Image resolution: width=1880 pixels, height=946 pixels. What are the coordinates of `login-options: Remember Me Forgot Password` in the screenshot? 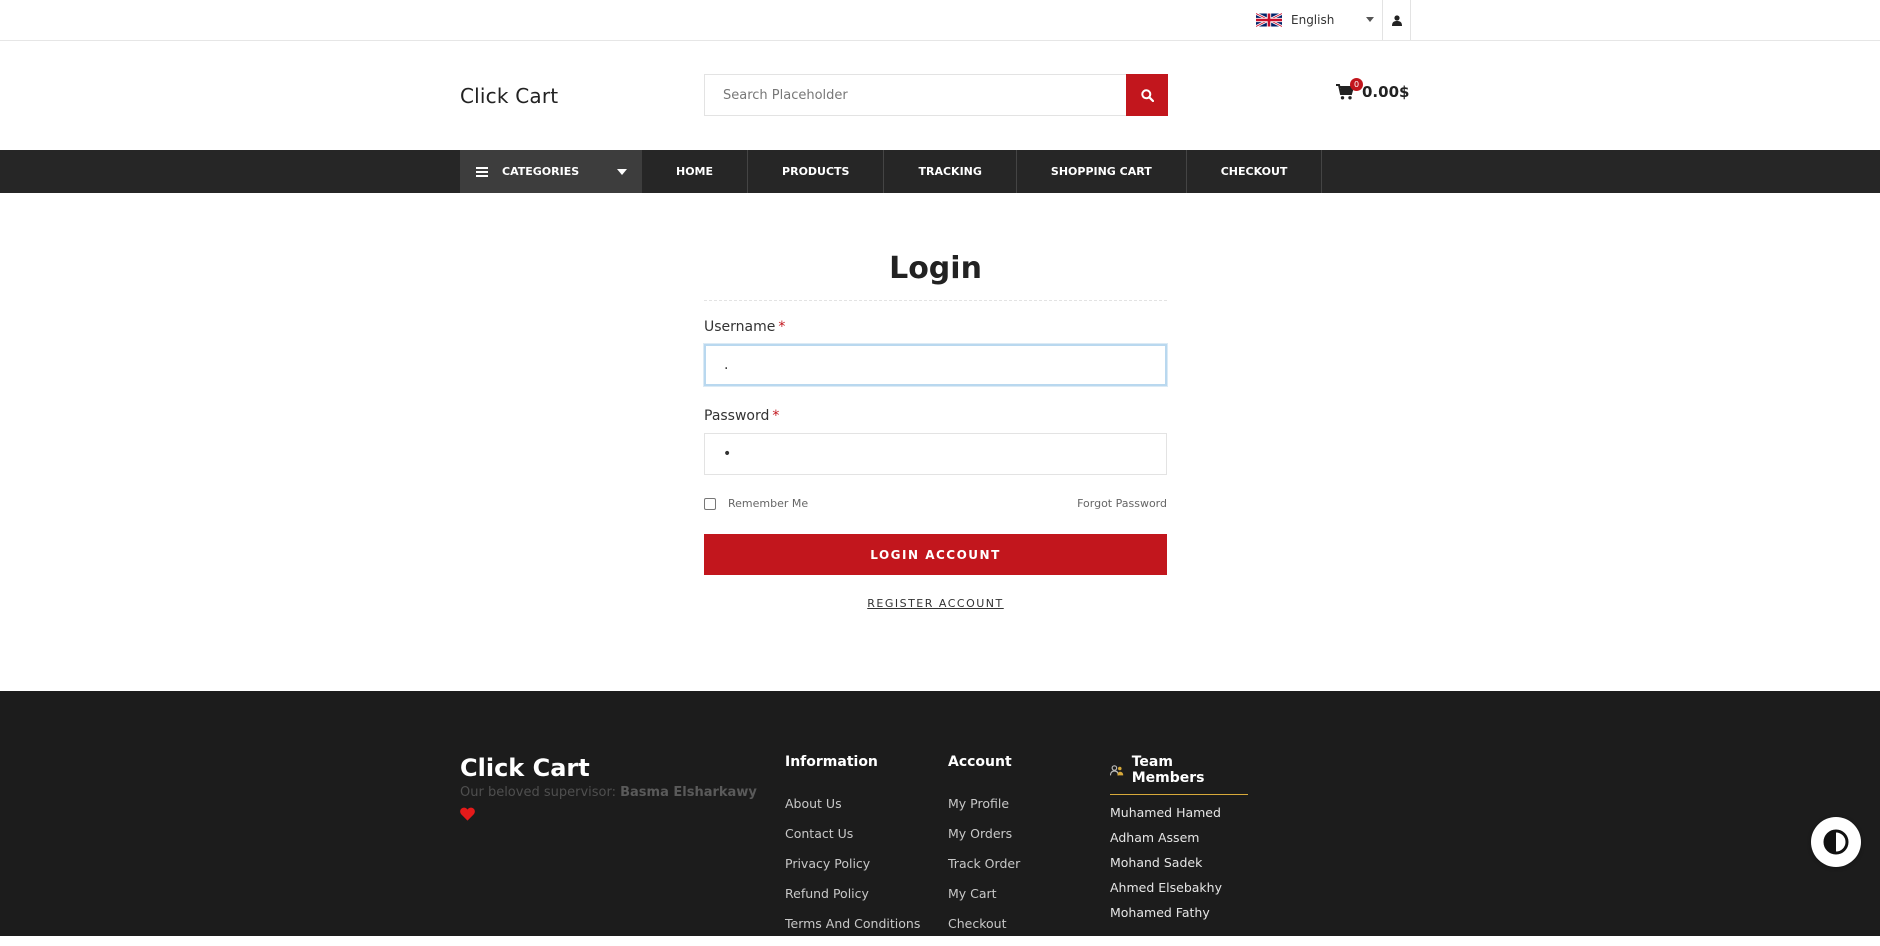 It's located at (935, 503).